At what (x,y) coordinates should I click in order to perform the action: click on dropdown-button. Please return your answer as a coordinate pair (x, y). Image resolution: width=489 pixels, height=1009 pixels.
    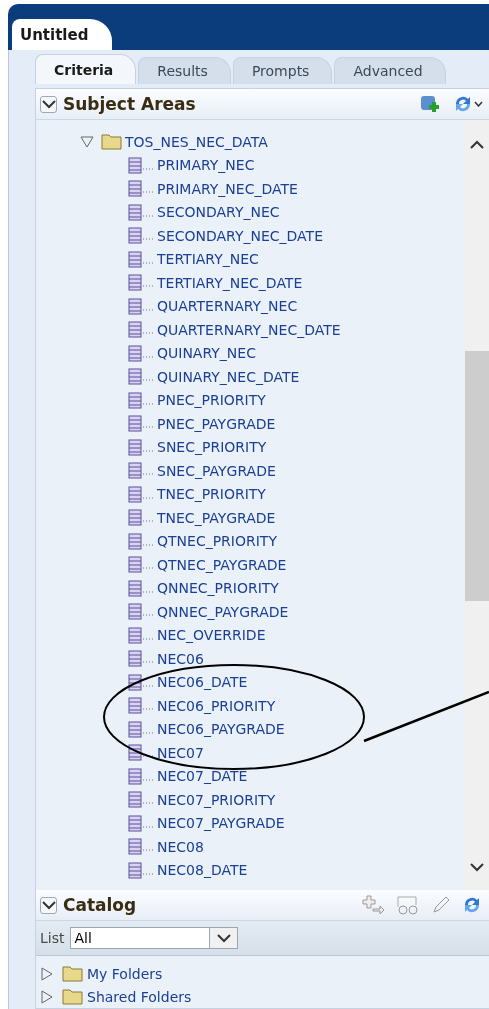
    Looking at the image, I should click on (223, 938).